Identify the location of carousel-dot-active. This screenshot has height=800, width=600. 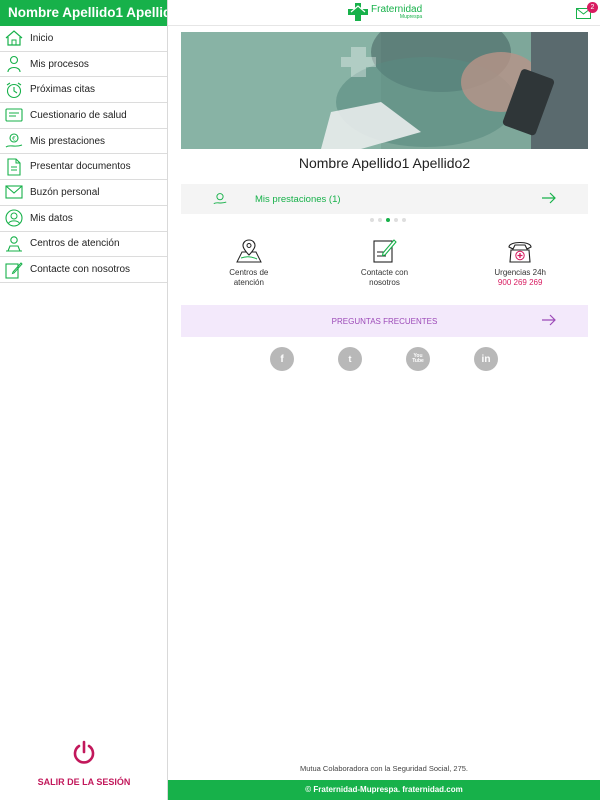
(388, 220).